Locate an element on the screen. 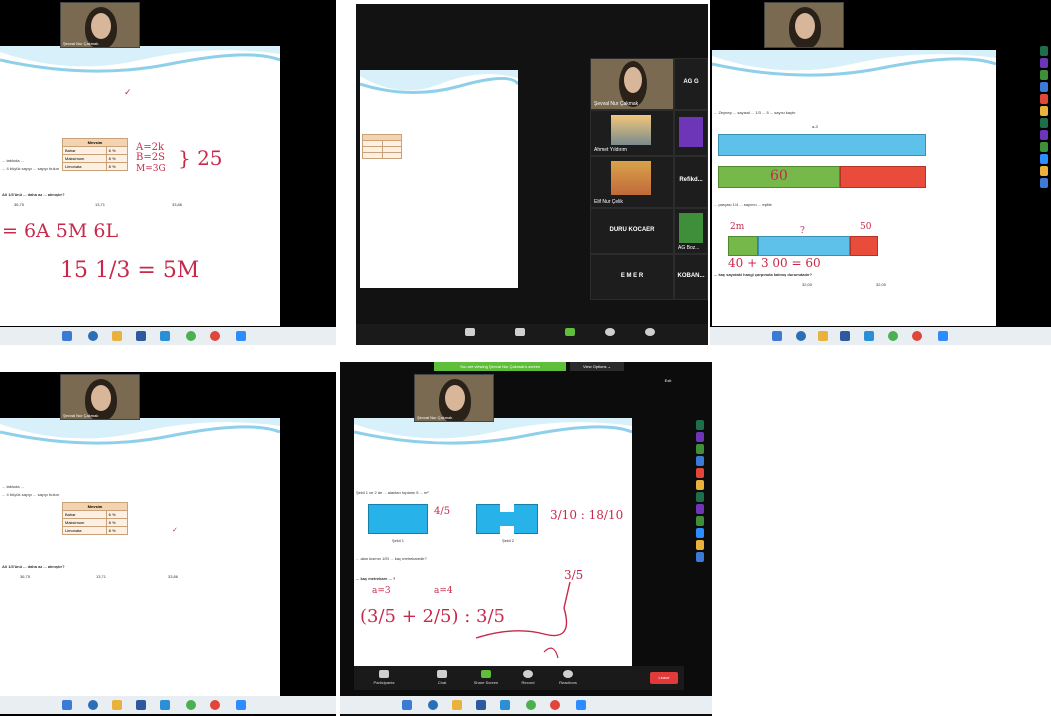 The image size is (1051, 716). handwriting: 50 is located at coordinates (866, 227).